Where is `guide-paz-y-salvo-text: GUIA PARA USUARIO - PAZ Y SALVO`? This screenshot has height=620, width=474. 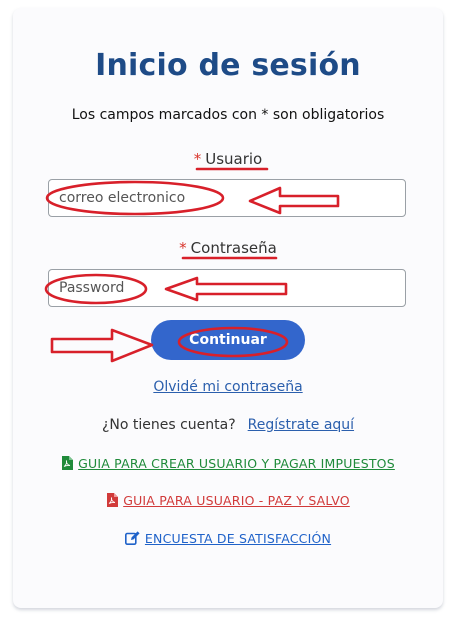
guide-paz-y-salvo-text: GUIA PARA USUARIO - PAZ Y SALVO is located at coordinates (236, 500).